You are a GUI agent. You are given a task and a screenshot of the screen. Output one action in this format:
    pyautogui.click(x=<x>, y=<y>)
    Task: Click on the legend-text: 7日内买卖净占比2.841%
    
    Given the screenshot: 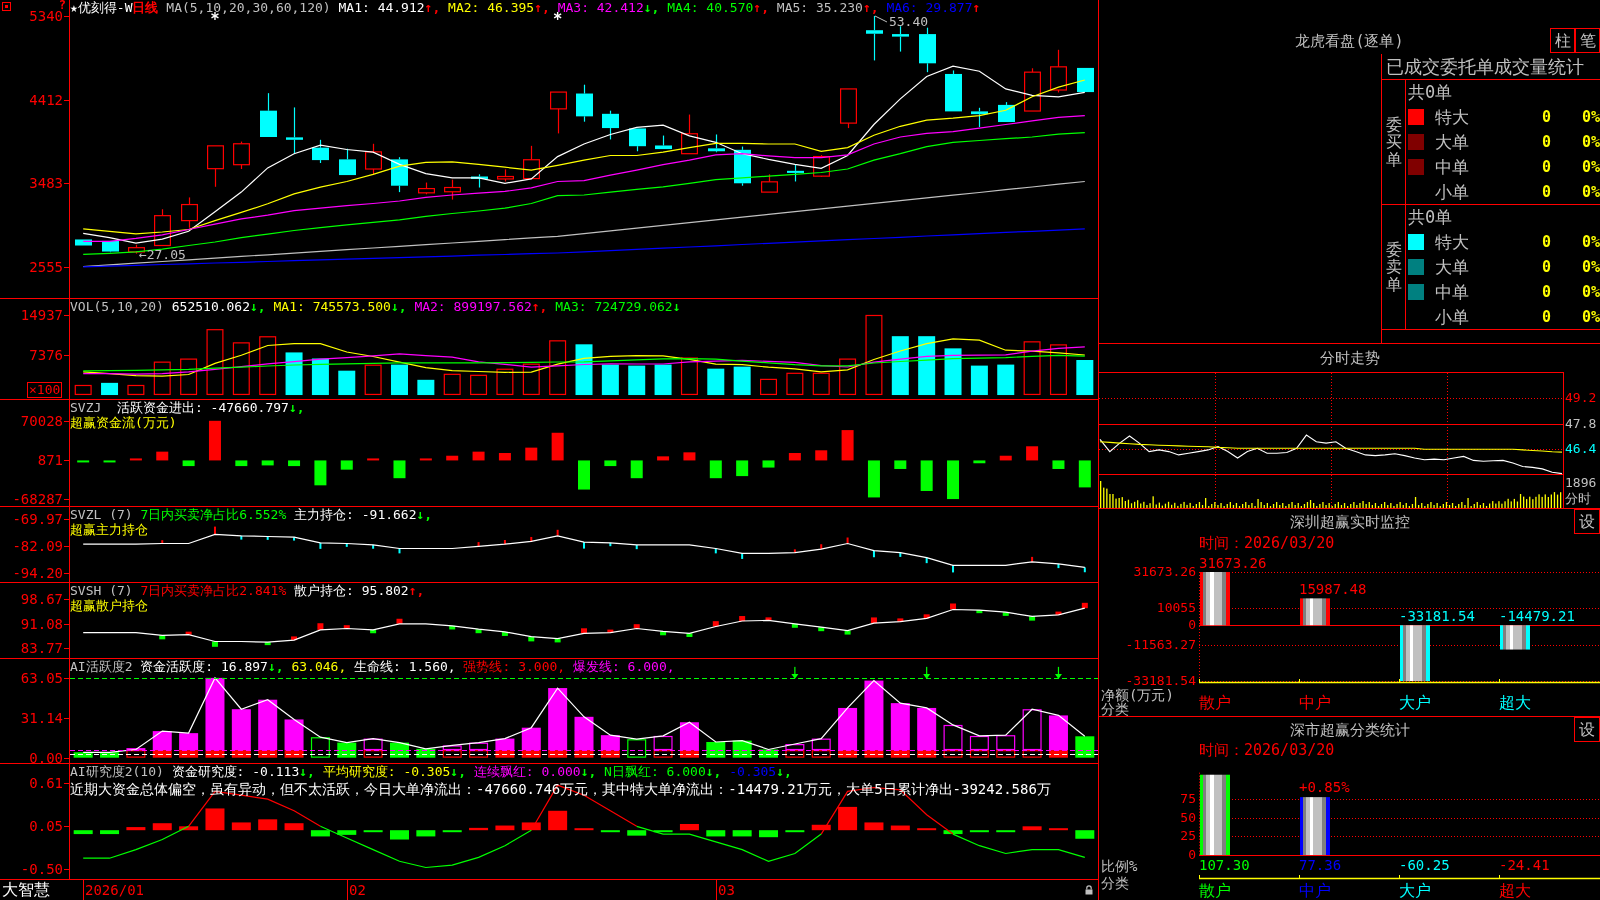 What is the action you would take?
    pyautogui.click(x=213, y=590)
    